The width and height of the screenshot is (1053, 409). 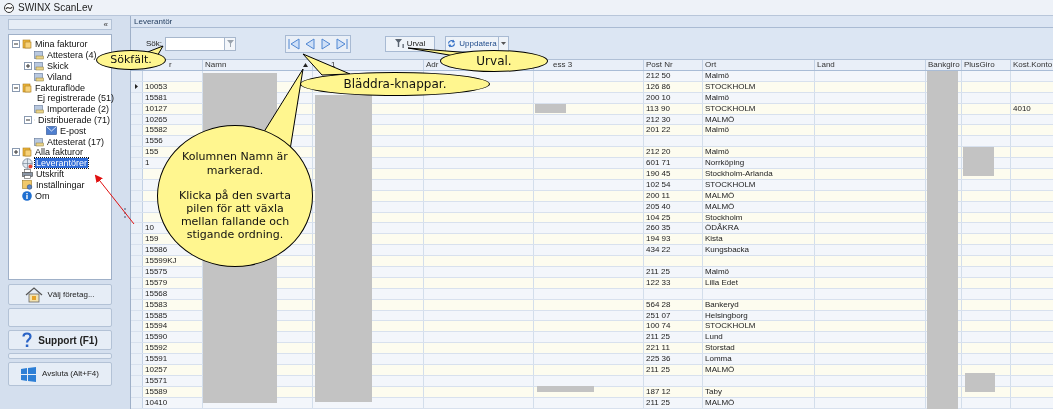 I want to click on table-cell: 15585, so click(x=156, y=315).